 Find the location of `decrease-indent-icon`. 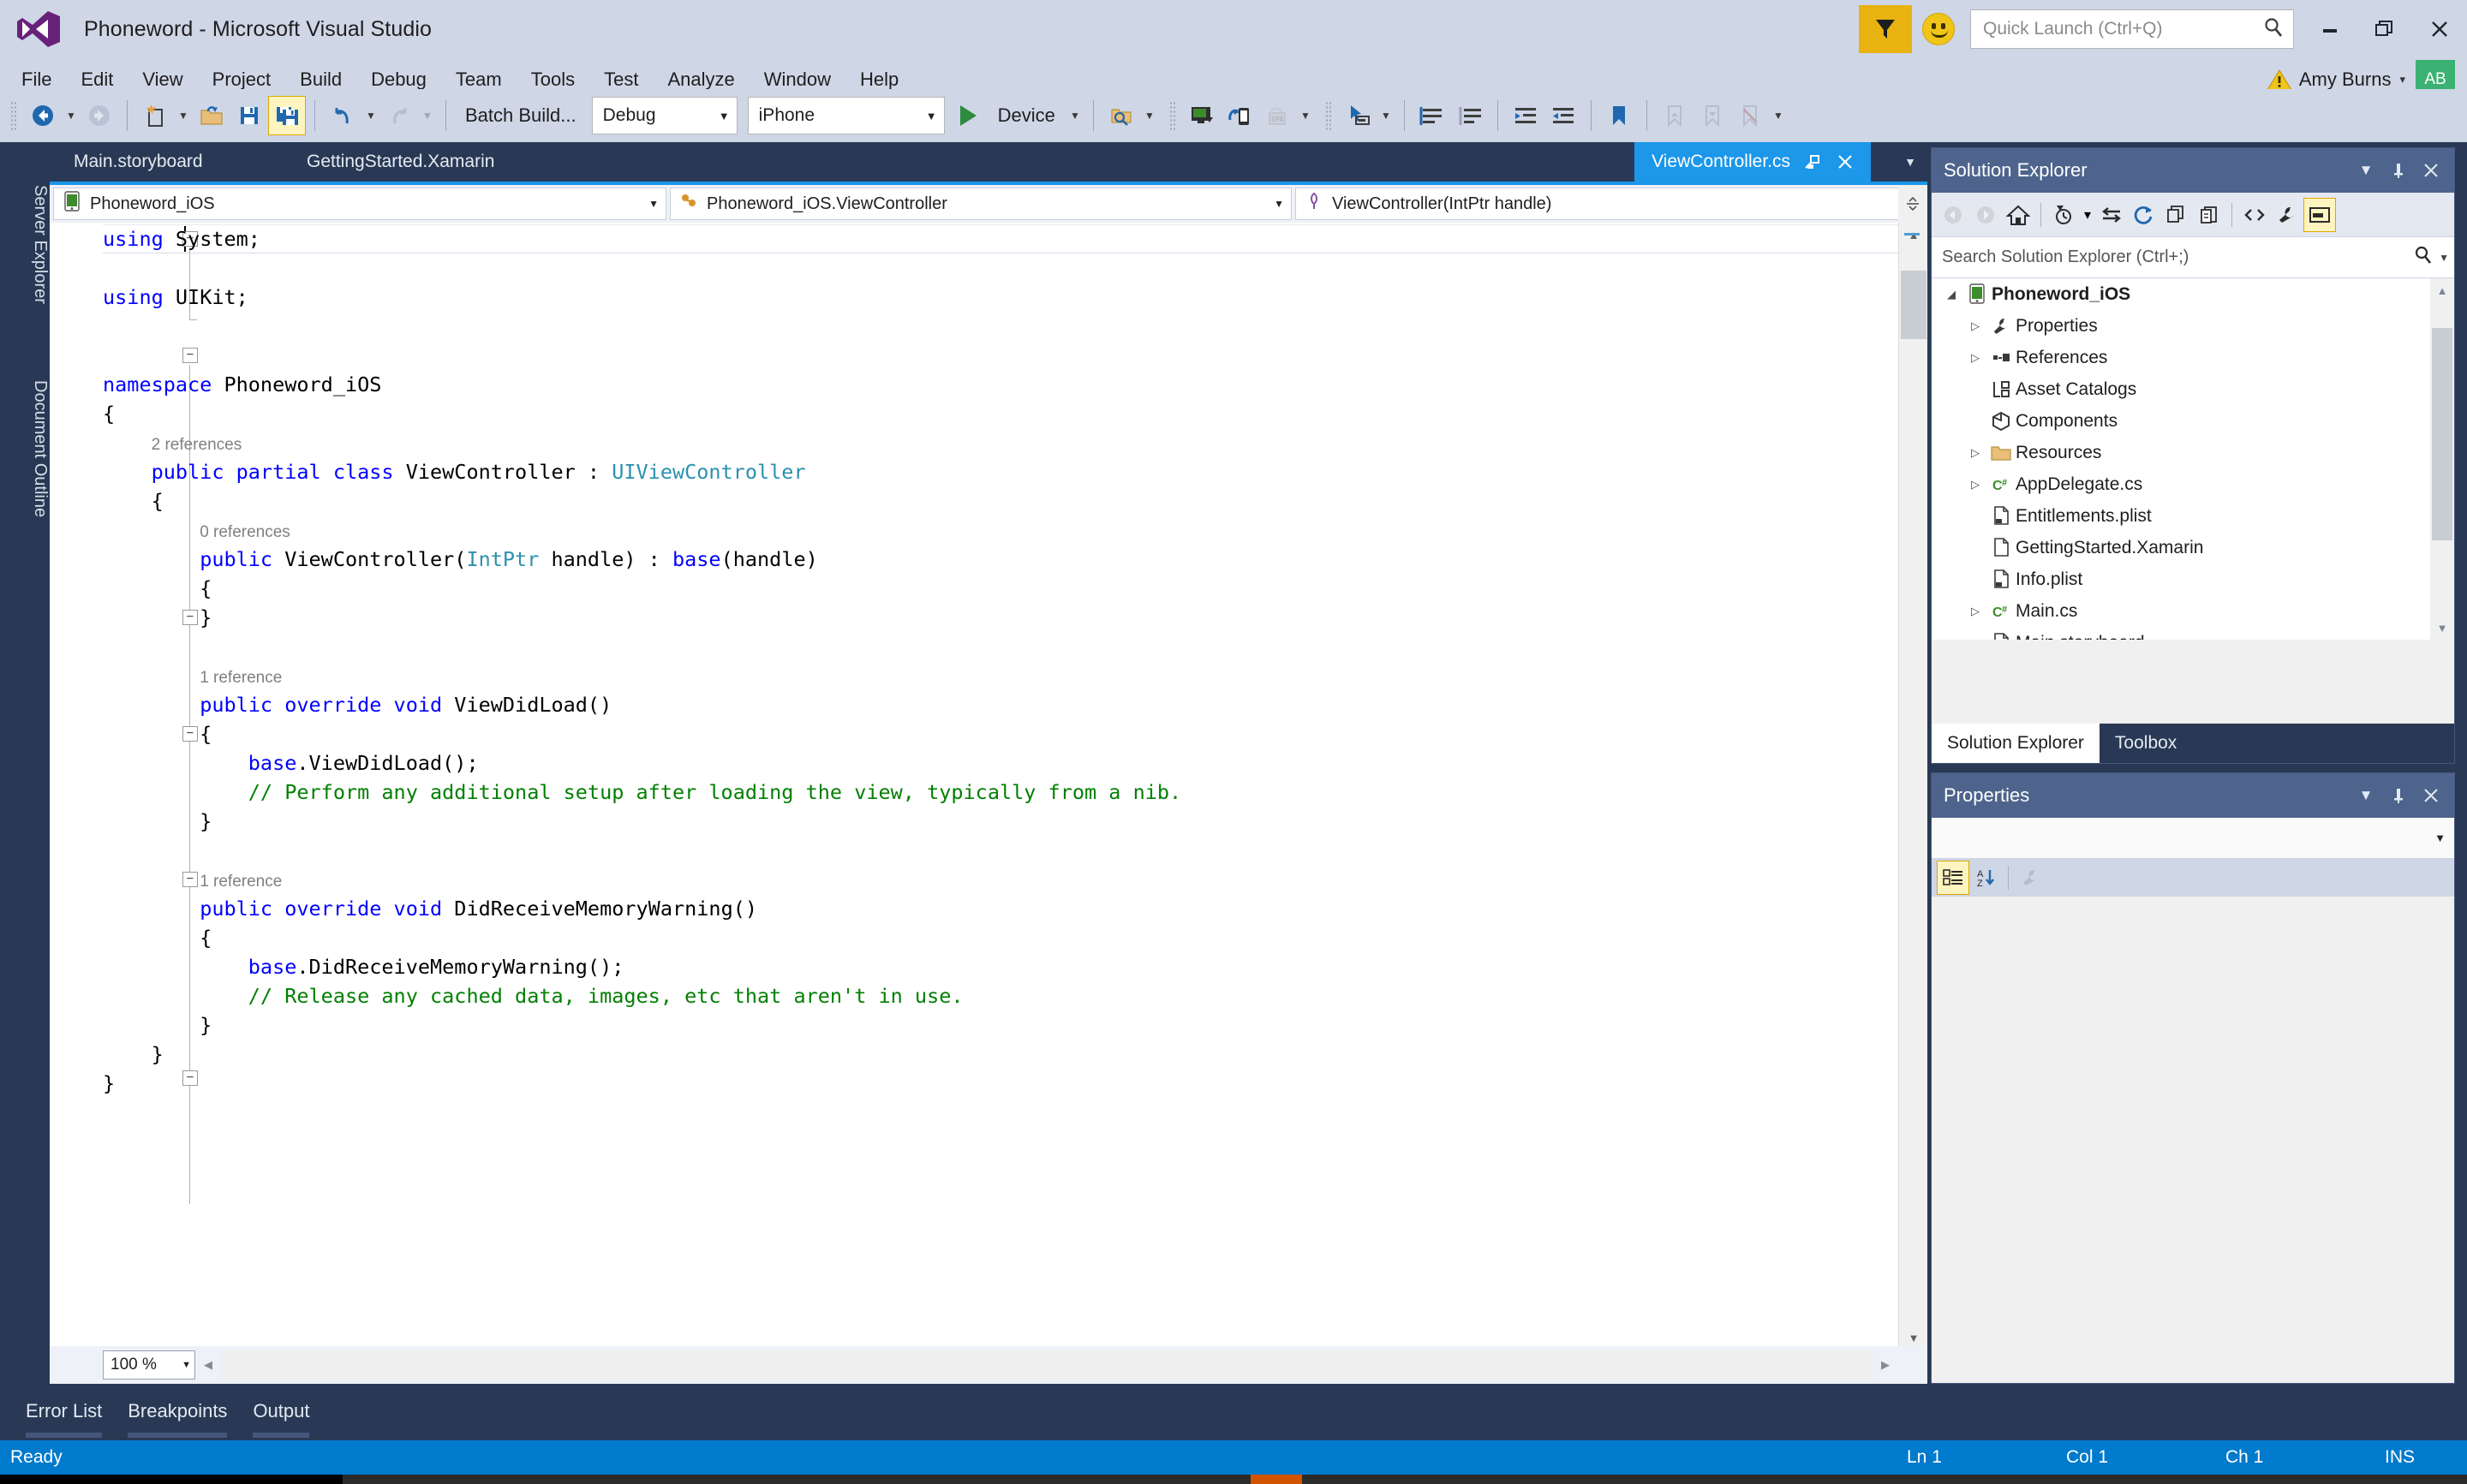

decrease-indent-icon is located at coordinates (1563, 115).